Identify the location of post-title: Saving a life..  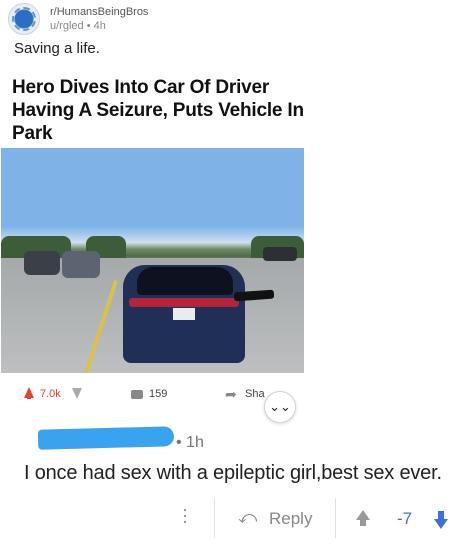
(57, 48).